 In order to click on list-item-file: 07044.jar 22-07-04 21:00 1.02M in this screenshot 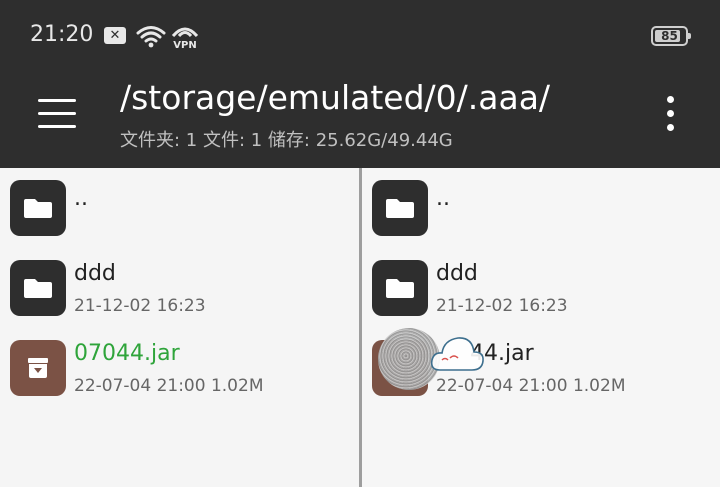, I will do `click(179, 368)`.